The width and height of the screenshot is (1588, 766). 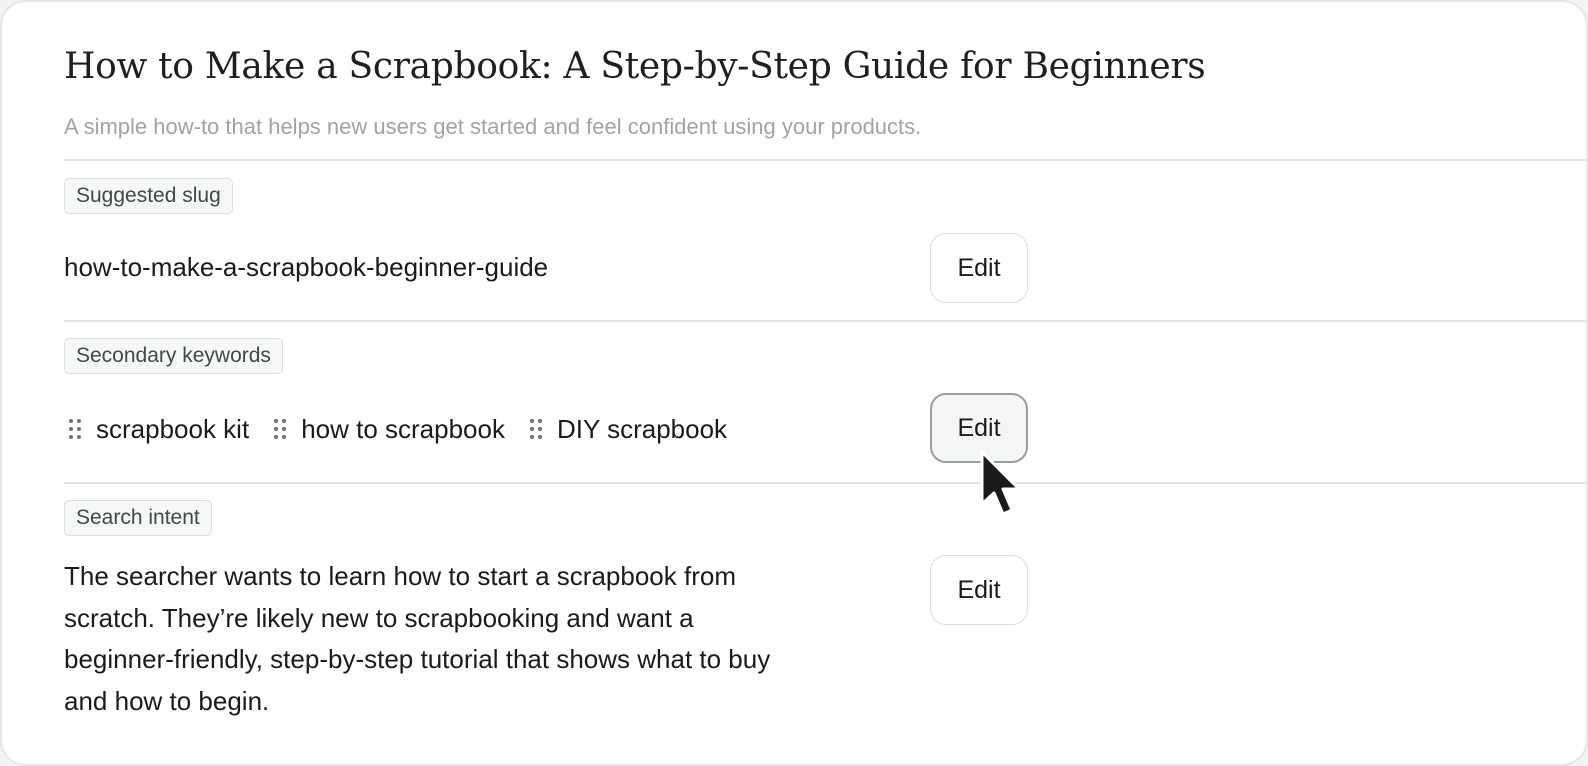 What do you see at coordinates (979, 590) in the screenshot?
I see `edit-intent-button: Edit` at bounding box center [979, 590].